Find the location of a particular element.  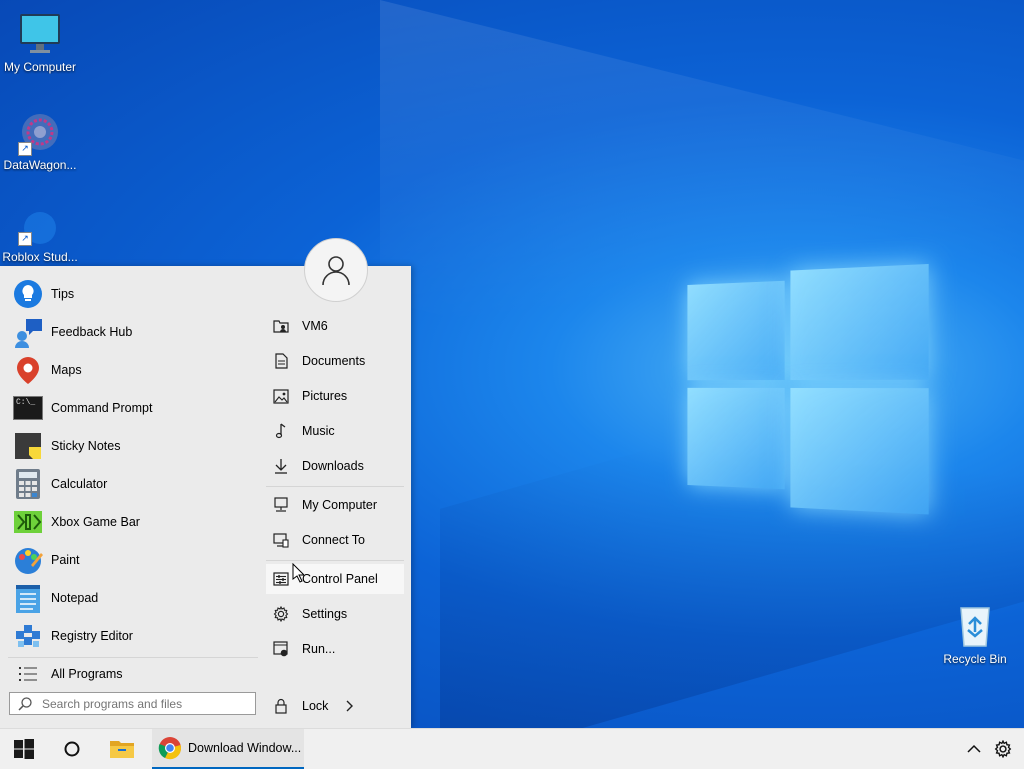

start-app-label: Tips is located at coordinates (63, 294).